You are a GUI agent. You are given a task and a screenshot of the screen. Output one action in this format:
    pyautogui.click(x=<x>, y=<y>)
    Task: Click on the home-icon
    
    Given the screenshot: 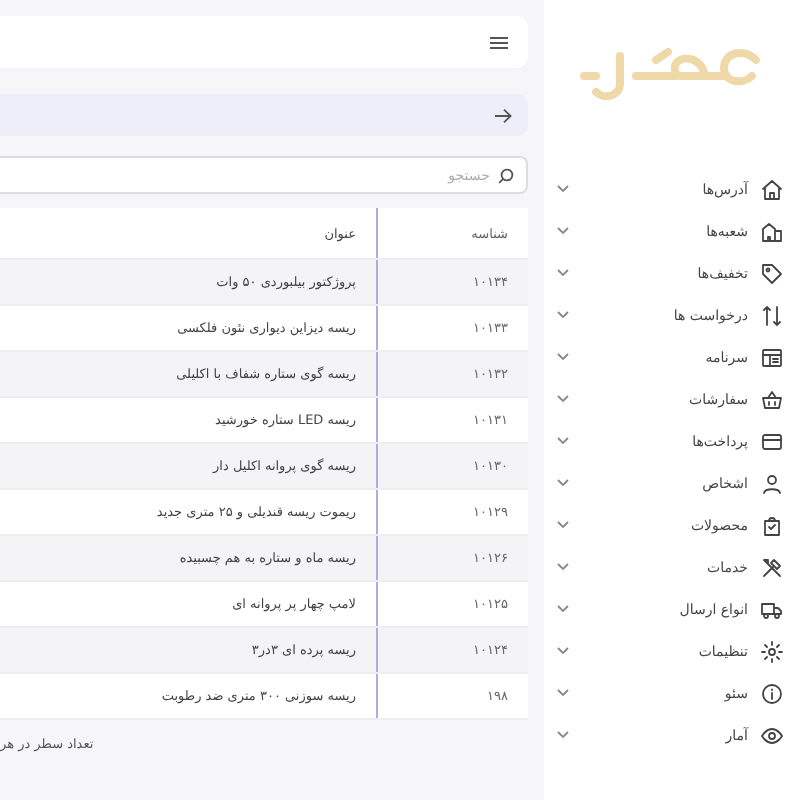 What is the action you would take?
    pyautogui.click(x=772, y=189)
    